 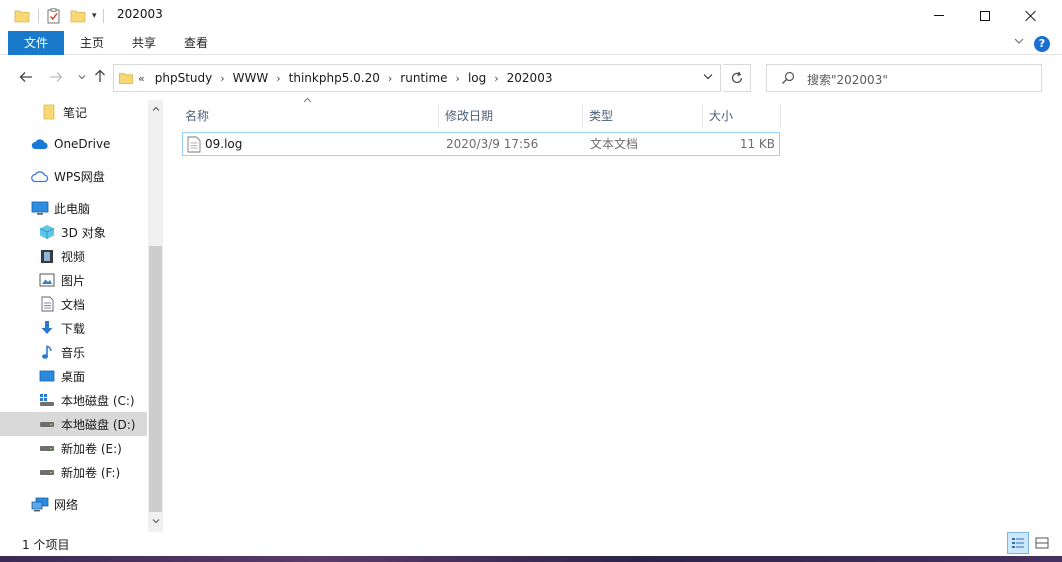 I want to click on new-folder-icon, so click(x=78, y=16).